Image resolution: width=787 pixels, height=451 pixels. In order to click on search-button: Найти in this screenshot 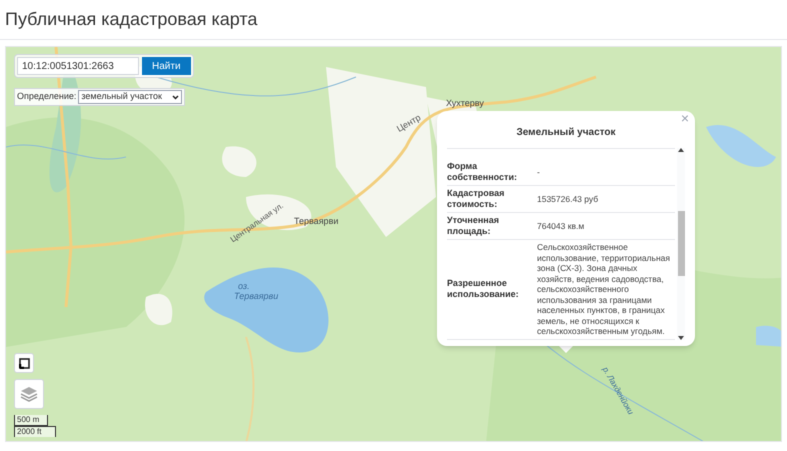, I will do `click(166, 66)`.